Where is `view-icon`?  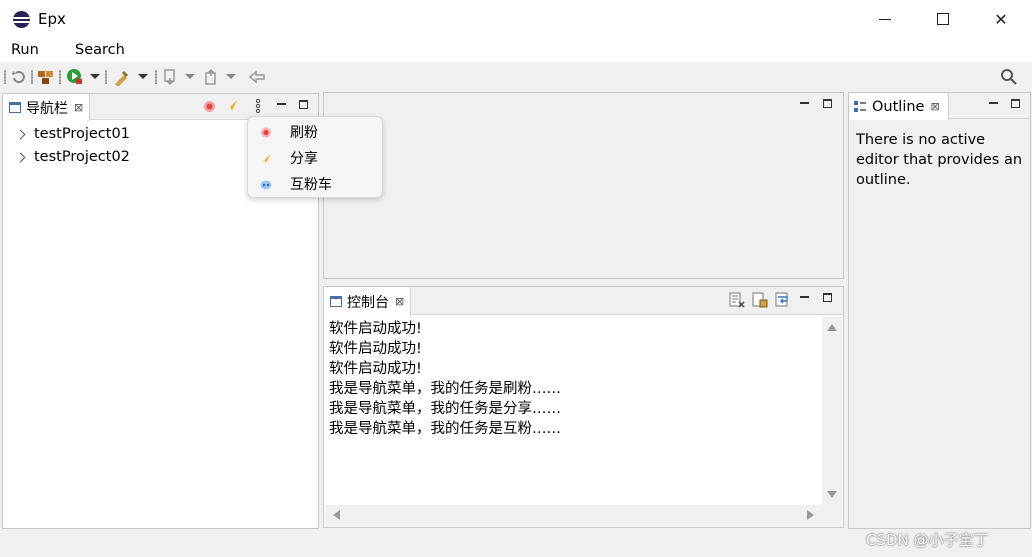
view-icon is located at coordinates (15, 107).